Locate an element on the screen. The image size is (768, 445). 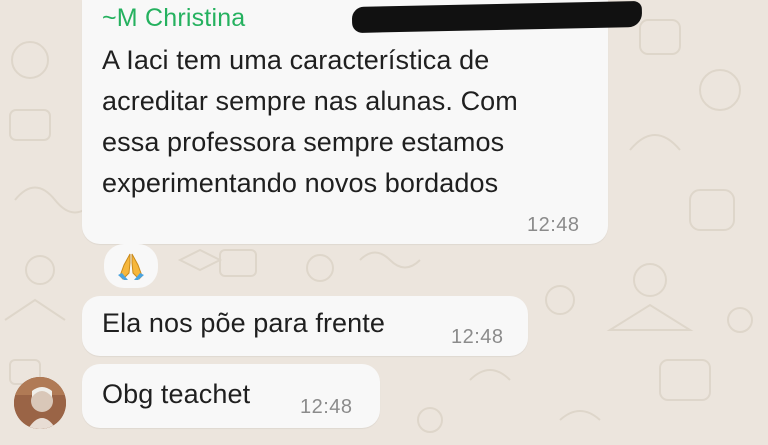
sender-avatar is located at coordinates (40, 403).